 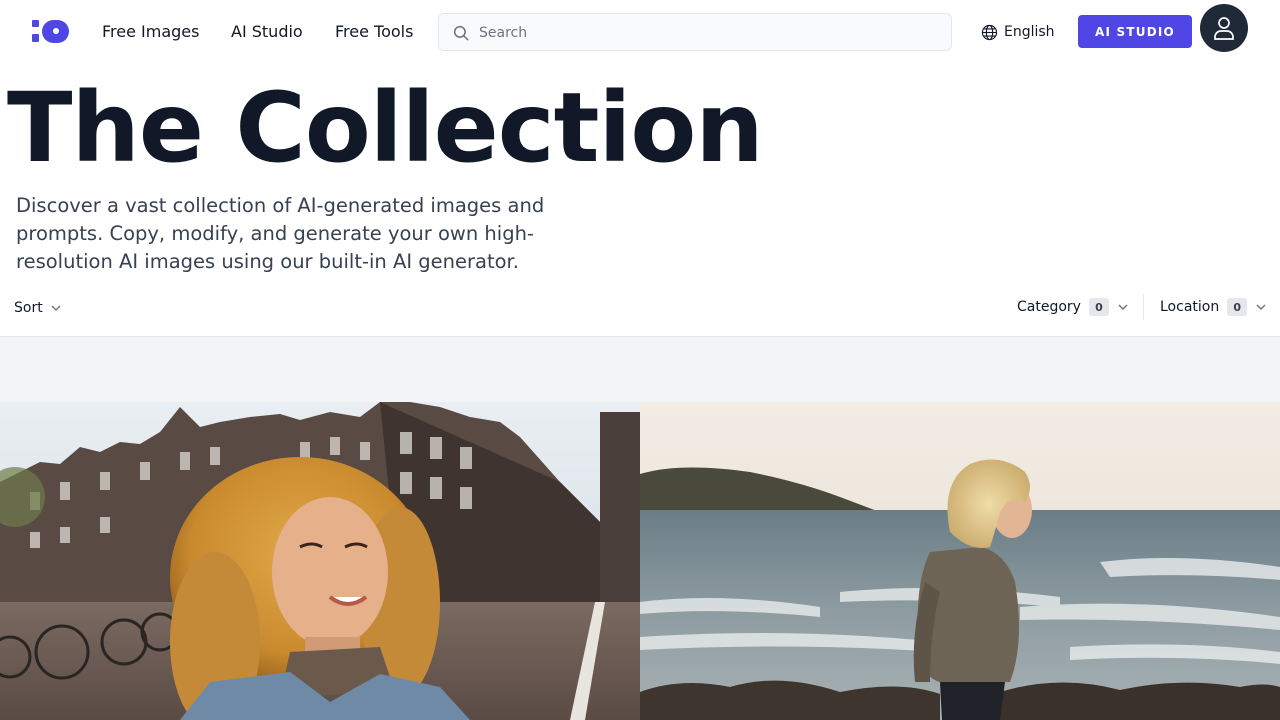 I want to click on search-bar, so click(x=695, y=32).